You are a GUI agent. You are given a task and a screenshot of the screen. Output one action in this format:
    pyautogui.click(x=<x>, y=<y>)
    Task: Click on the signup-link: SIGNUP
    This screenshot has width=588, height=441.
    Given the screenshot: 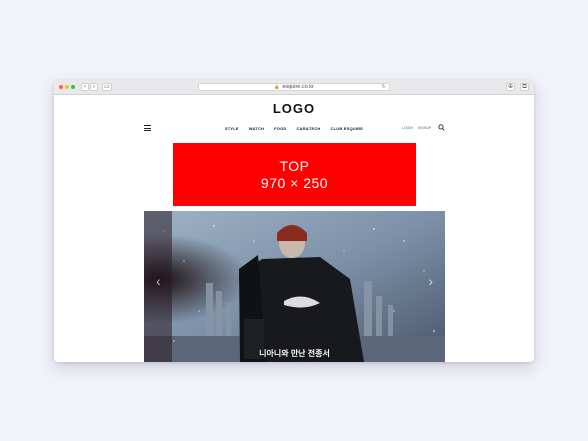 What is the action you would take?
    pyautogui.click(x=424, y=128)
    